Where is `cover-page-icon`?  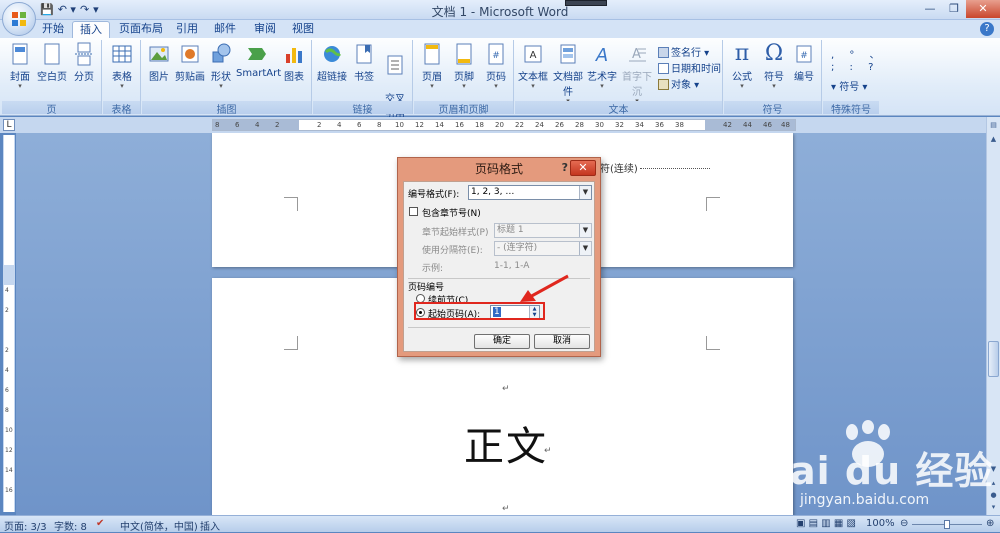
cover-page-icon is located at coordinates (20, 54).